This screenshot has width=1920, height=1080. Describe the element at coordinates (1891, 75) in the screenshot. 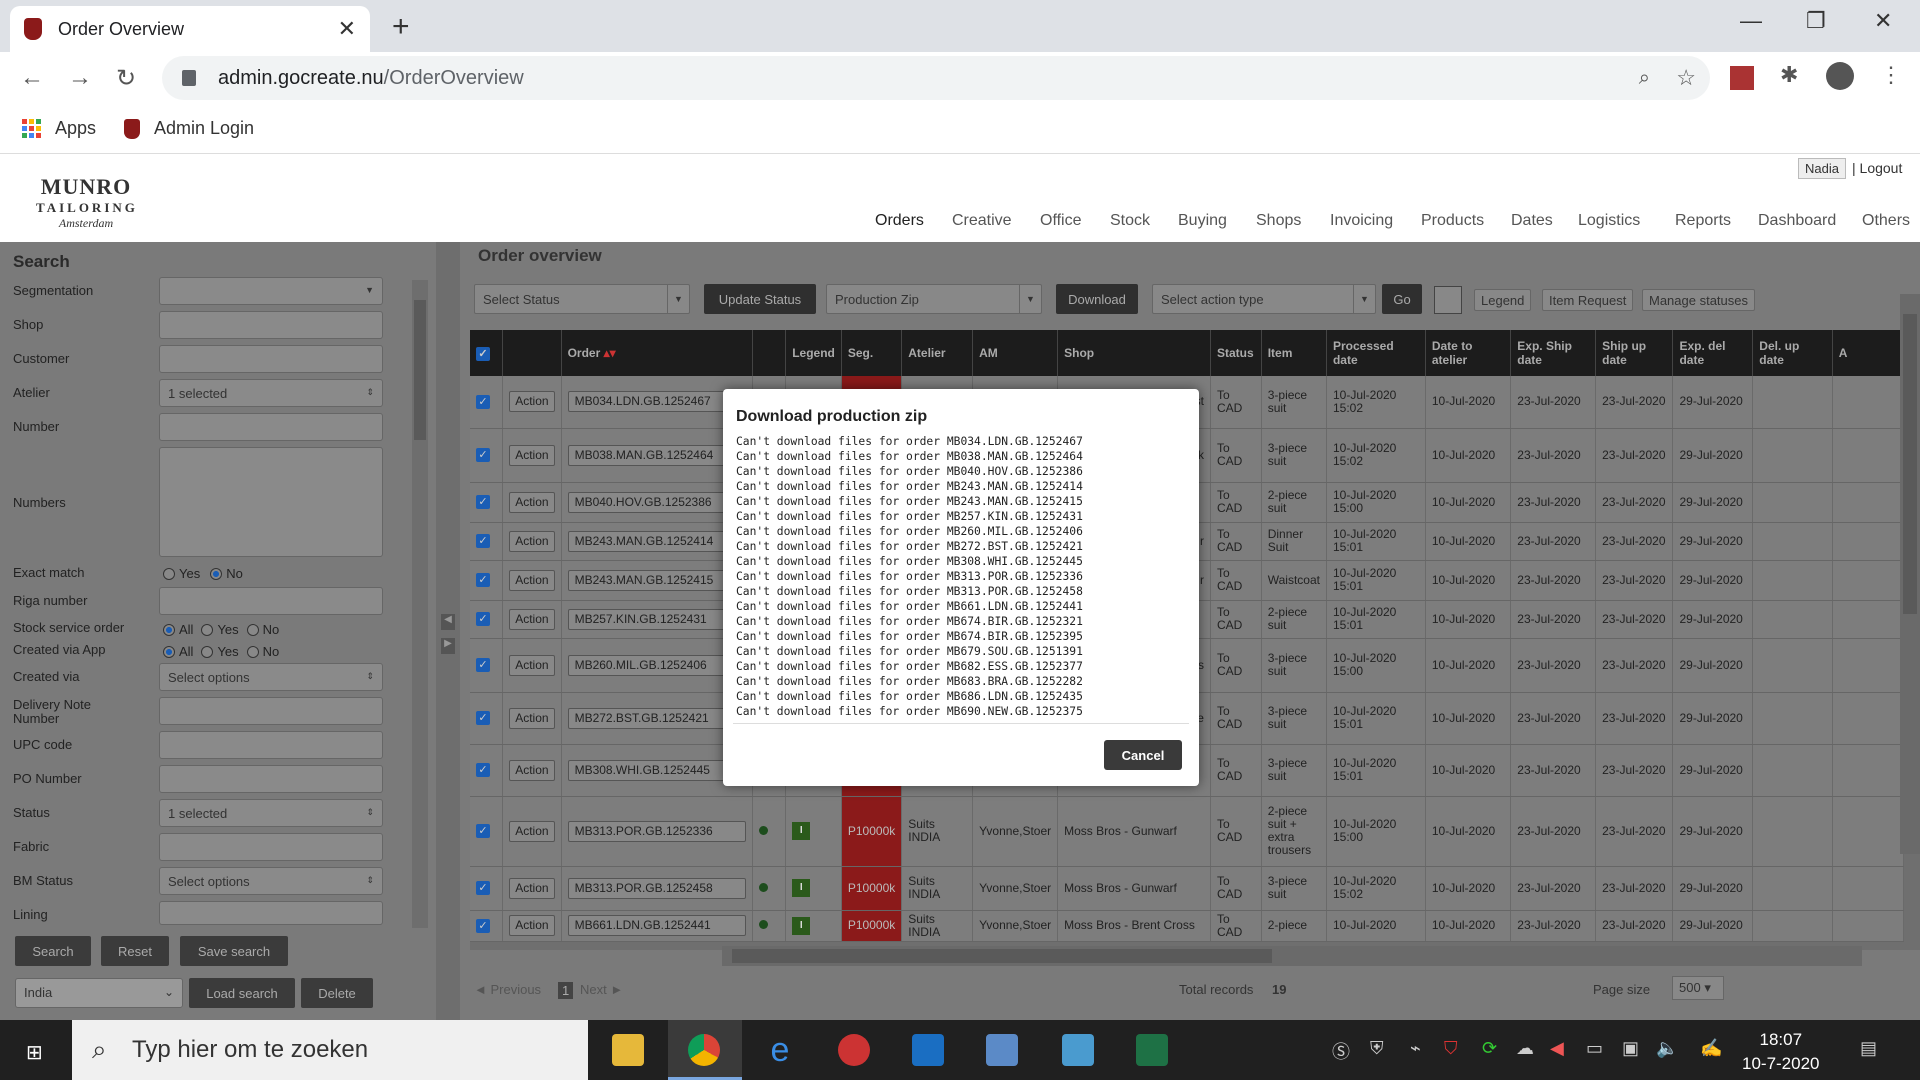

I see `menu-icon: ⋮` at that location.